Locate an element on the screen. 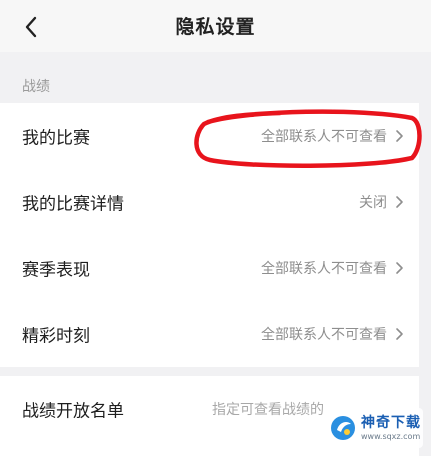 Image resolution: width=431 pixels, height=456 pixels. setting-label: 精彩时刻 is located at coordinates (56, 336).